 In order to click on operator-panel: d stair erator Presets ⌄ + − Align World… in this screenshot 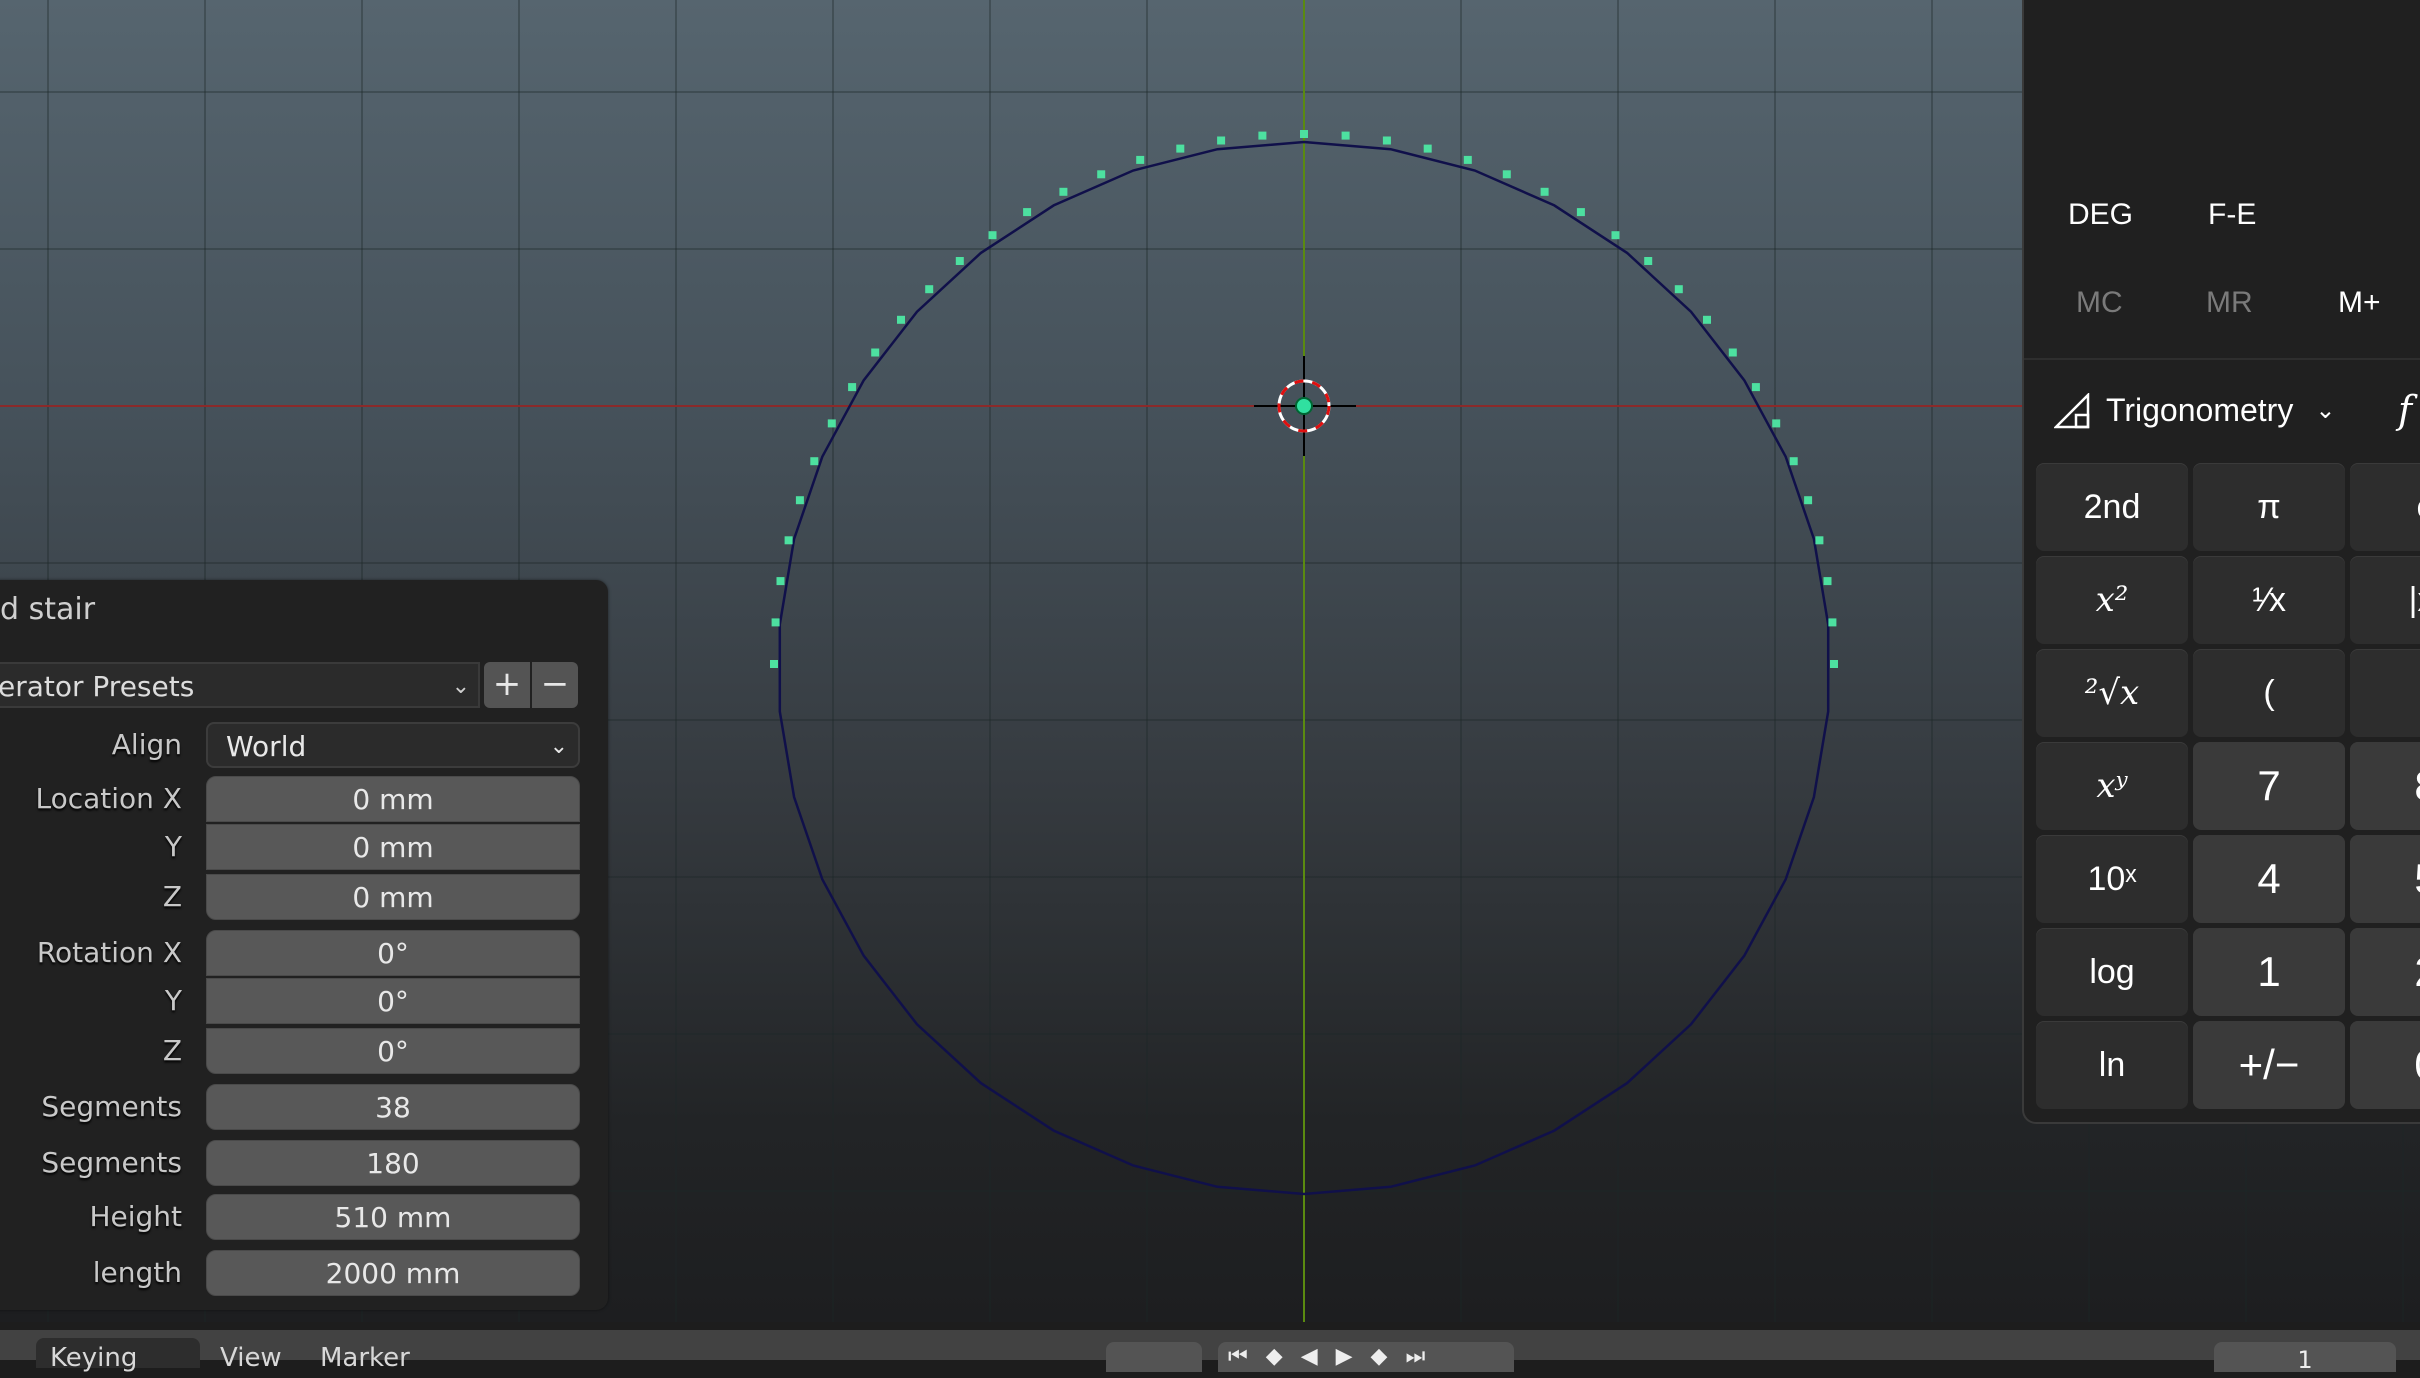, I will do `click(304, 945)`.